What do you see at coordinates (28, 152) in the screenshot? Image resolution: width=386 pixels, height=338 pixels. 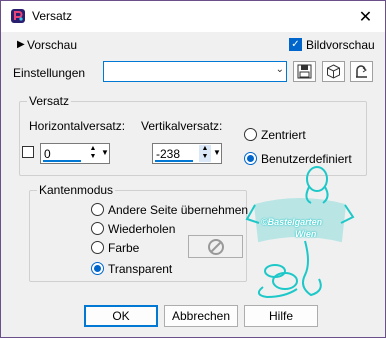 I see `link-offsets-checkbox` at bounding box center [28, 152].